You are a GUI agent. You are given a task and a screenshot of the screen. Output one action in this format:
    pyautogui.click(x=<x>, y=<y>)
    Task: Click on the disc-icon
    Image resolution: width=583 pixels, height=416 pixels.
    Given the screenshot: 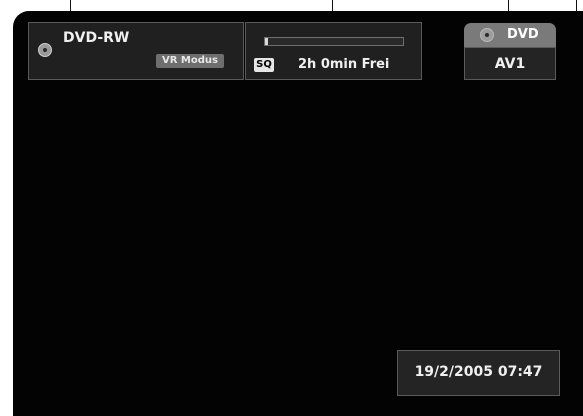 What is the action you would take?
    pyautogui.click(x=45, y=50)
    